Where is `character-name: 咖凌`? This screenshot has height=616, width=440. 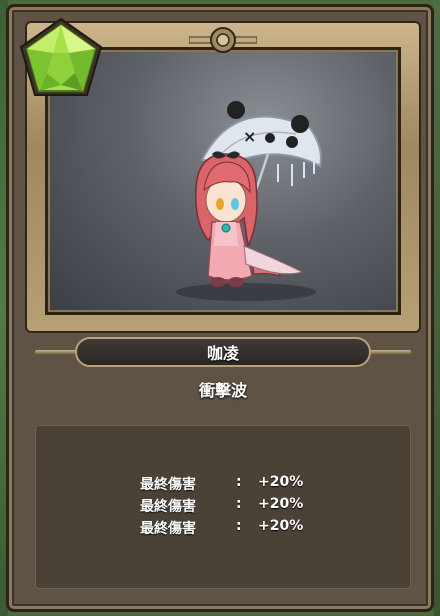 character-name: 咖凌 is located at coordinates (223, 352).